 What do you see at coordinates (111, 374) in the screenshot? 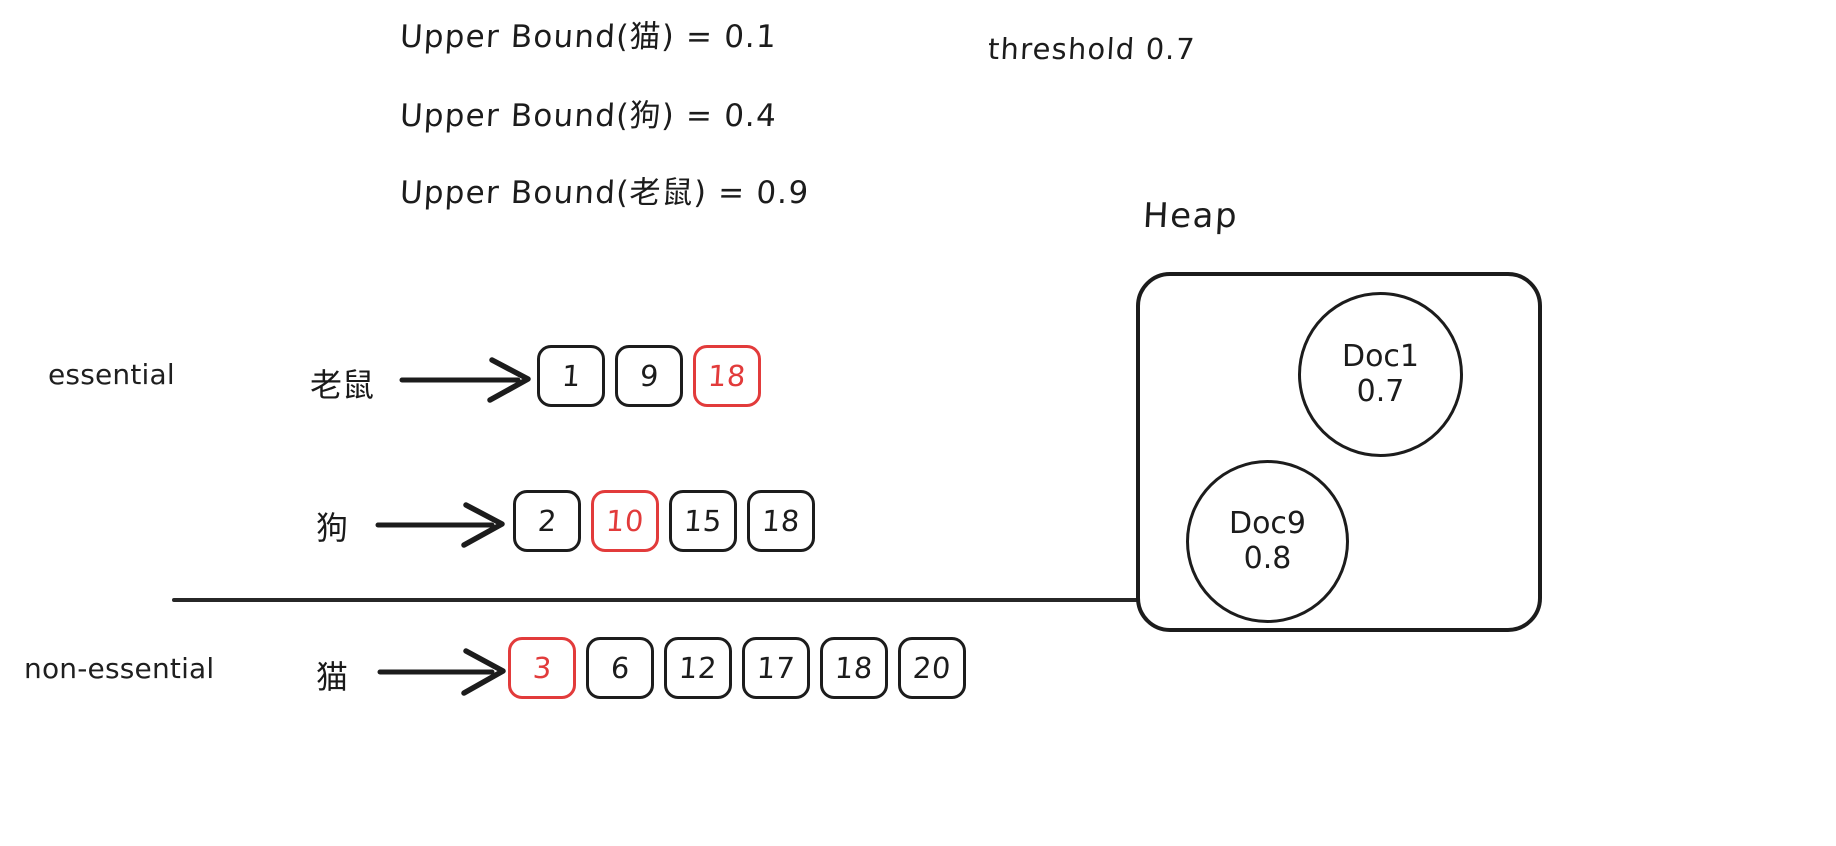
I see `group-label-essential: essential` at bounding box center [111, 374].